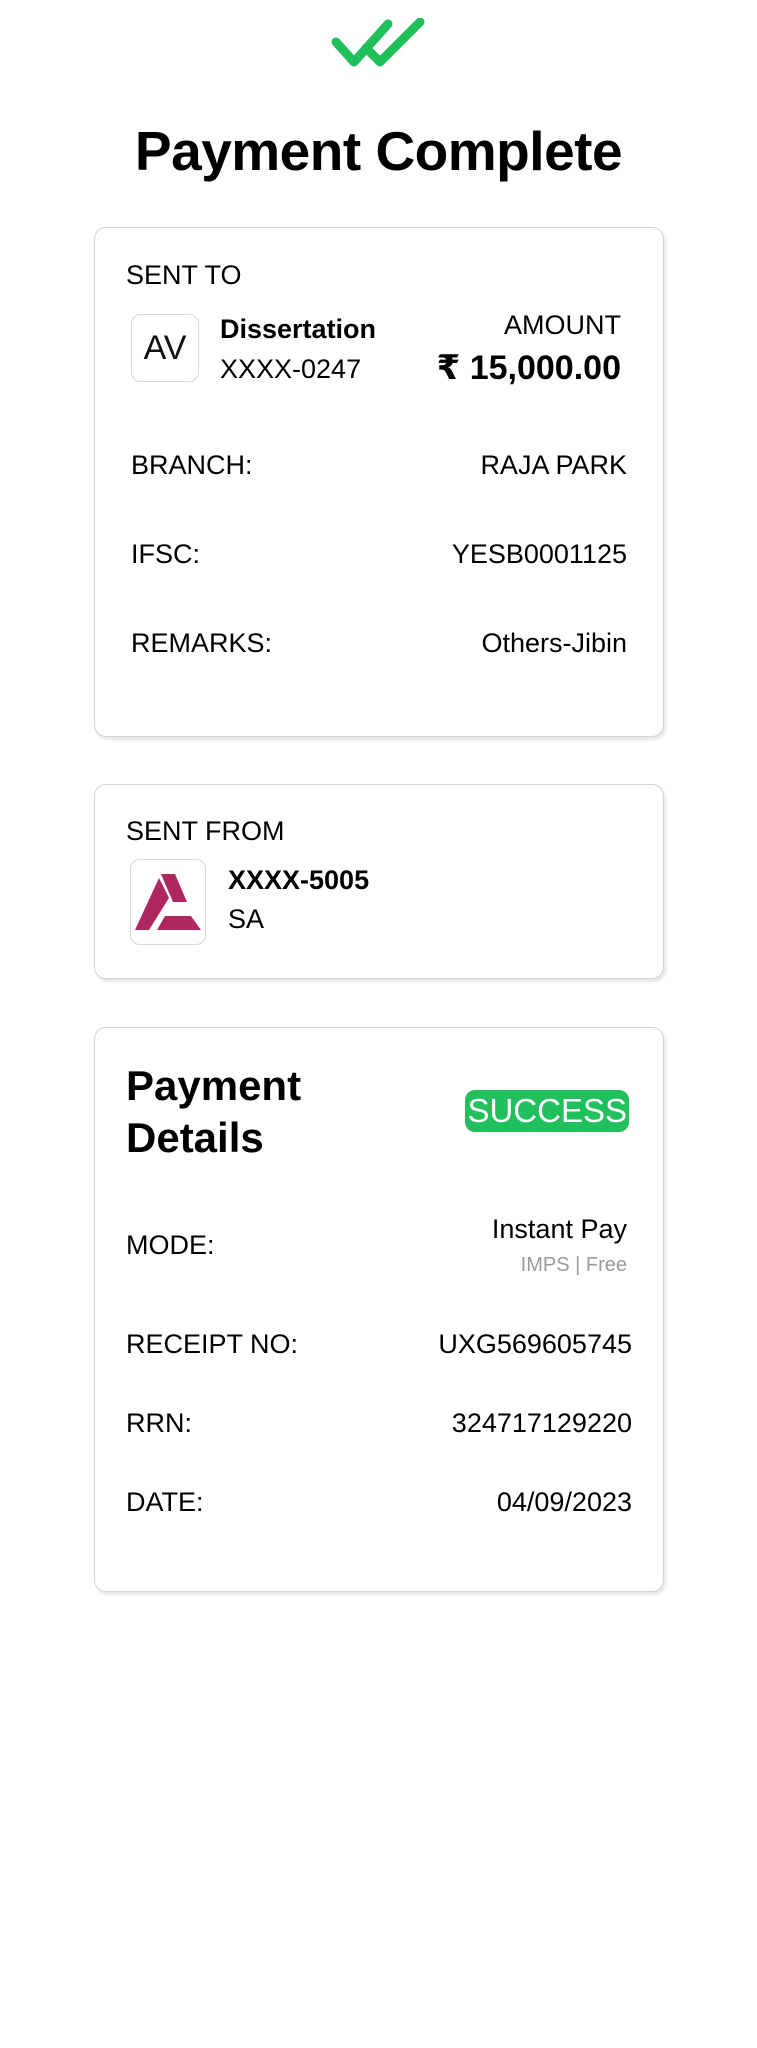  I want to click on recipient-account: XXXX-0247, so click(291, 369).